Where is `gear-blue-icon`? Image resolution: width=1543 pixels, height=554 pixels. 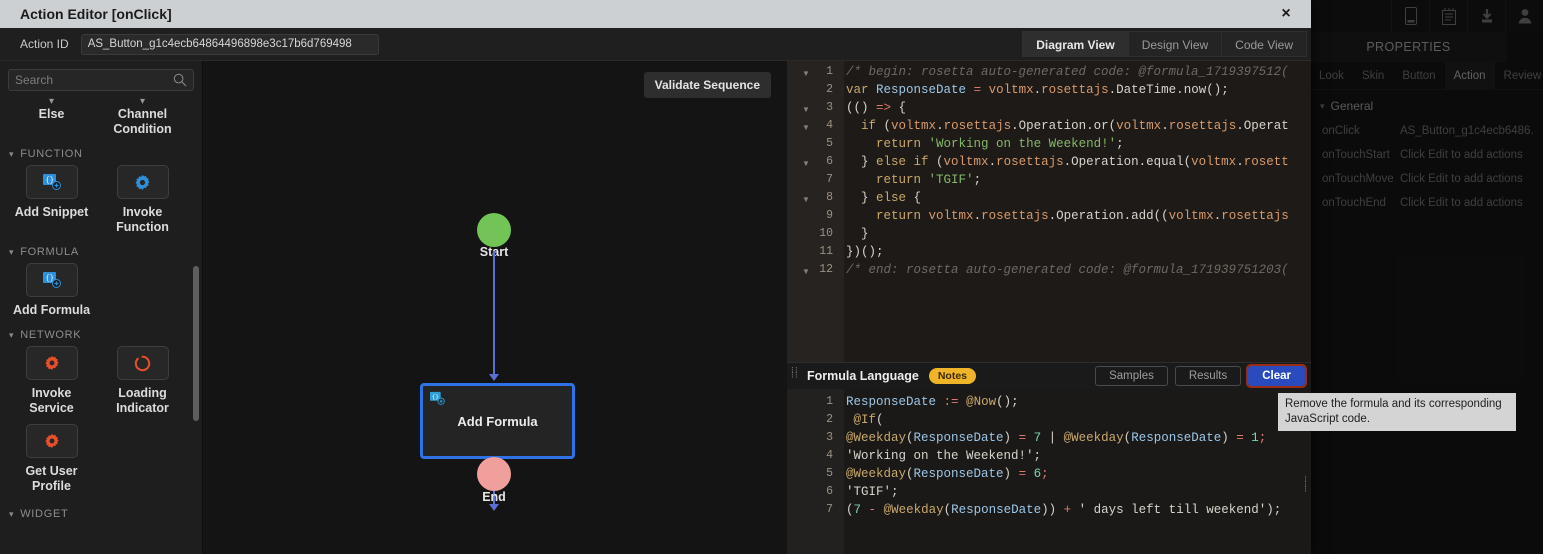
gear-blue-icon is located at coordinates (142, 182).